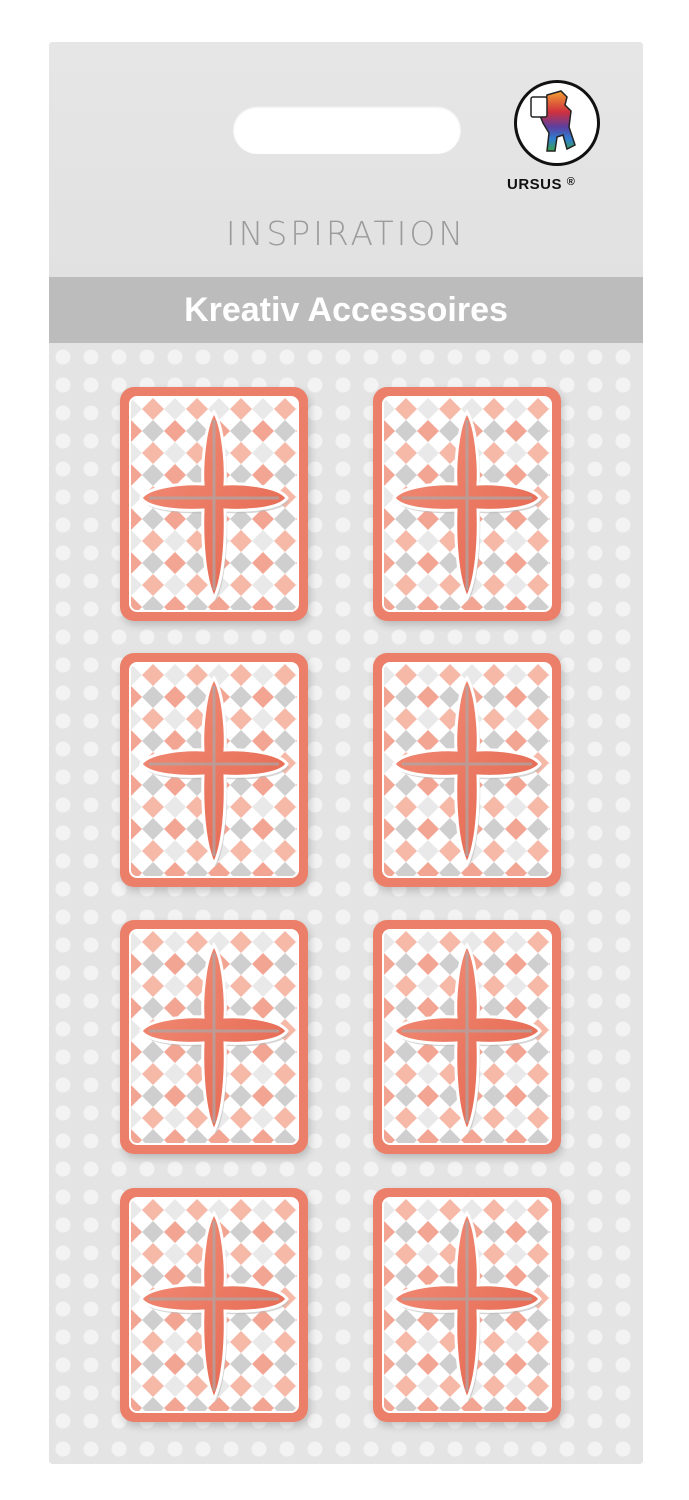 The image size is (689, 1500). What do you see at coordinates (346, 233) in the screenshot?
I see `inspiration-heading: INSPIRATION` at bounding box center [346, 233].